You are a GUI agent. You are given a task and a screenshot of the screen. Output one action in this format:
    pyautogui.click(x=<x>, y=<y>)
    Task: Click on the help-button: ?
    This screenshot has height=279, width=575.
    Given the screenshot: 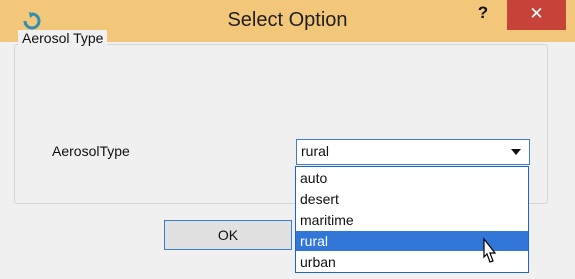 What is the action you would take?
    pyautogui.click(x=483, y=15)
    